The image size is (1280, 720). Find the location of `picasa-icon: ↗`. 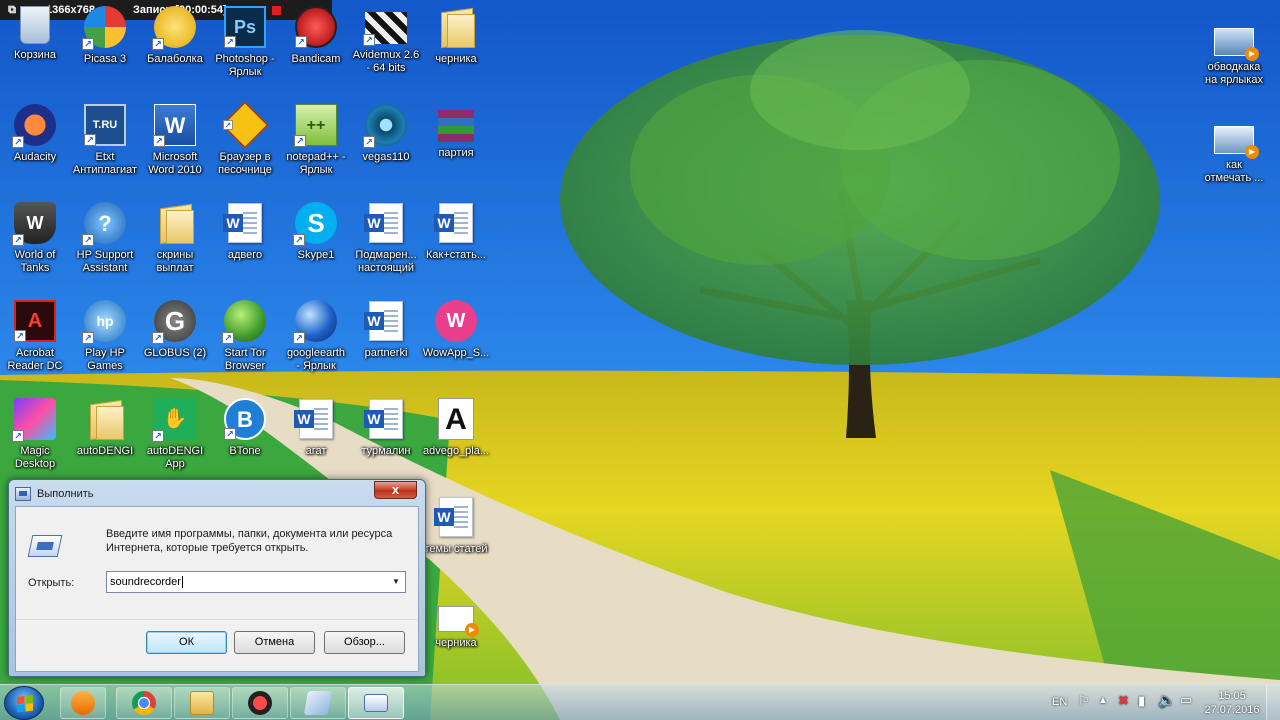

picasa-icon: ↗ is located at coordinates (104, 28).